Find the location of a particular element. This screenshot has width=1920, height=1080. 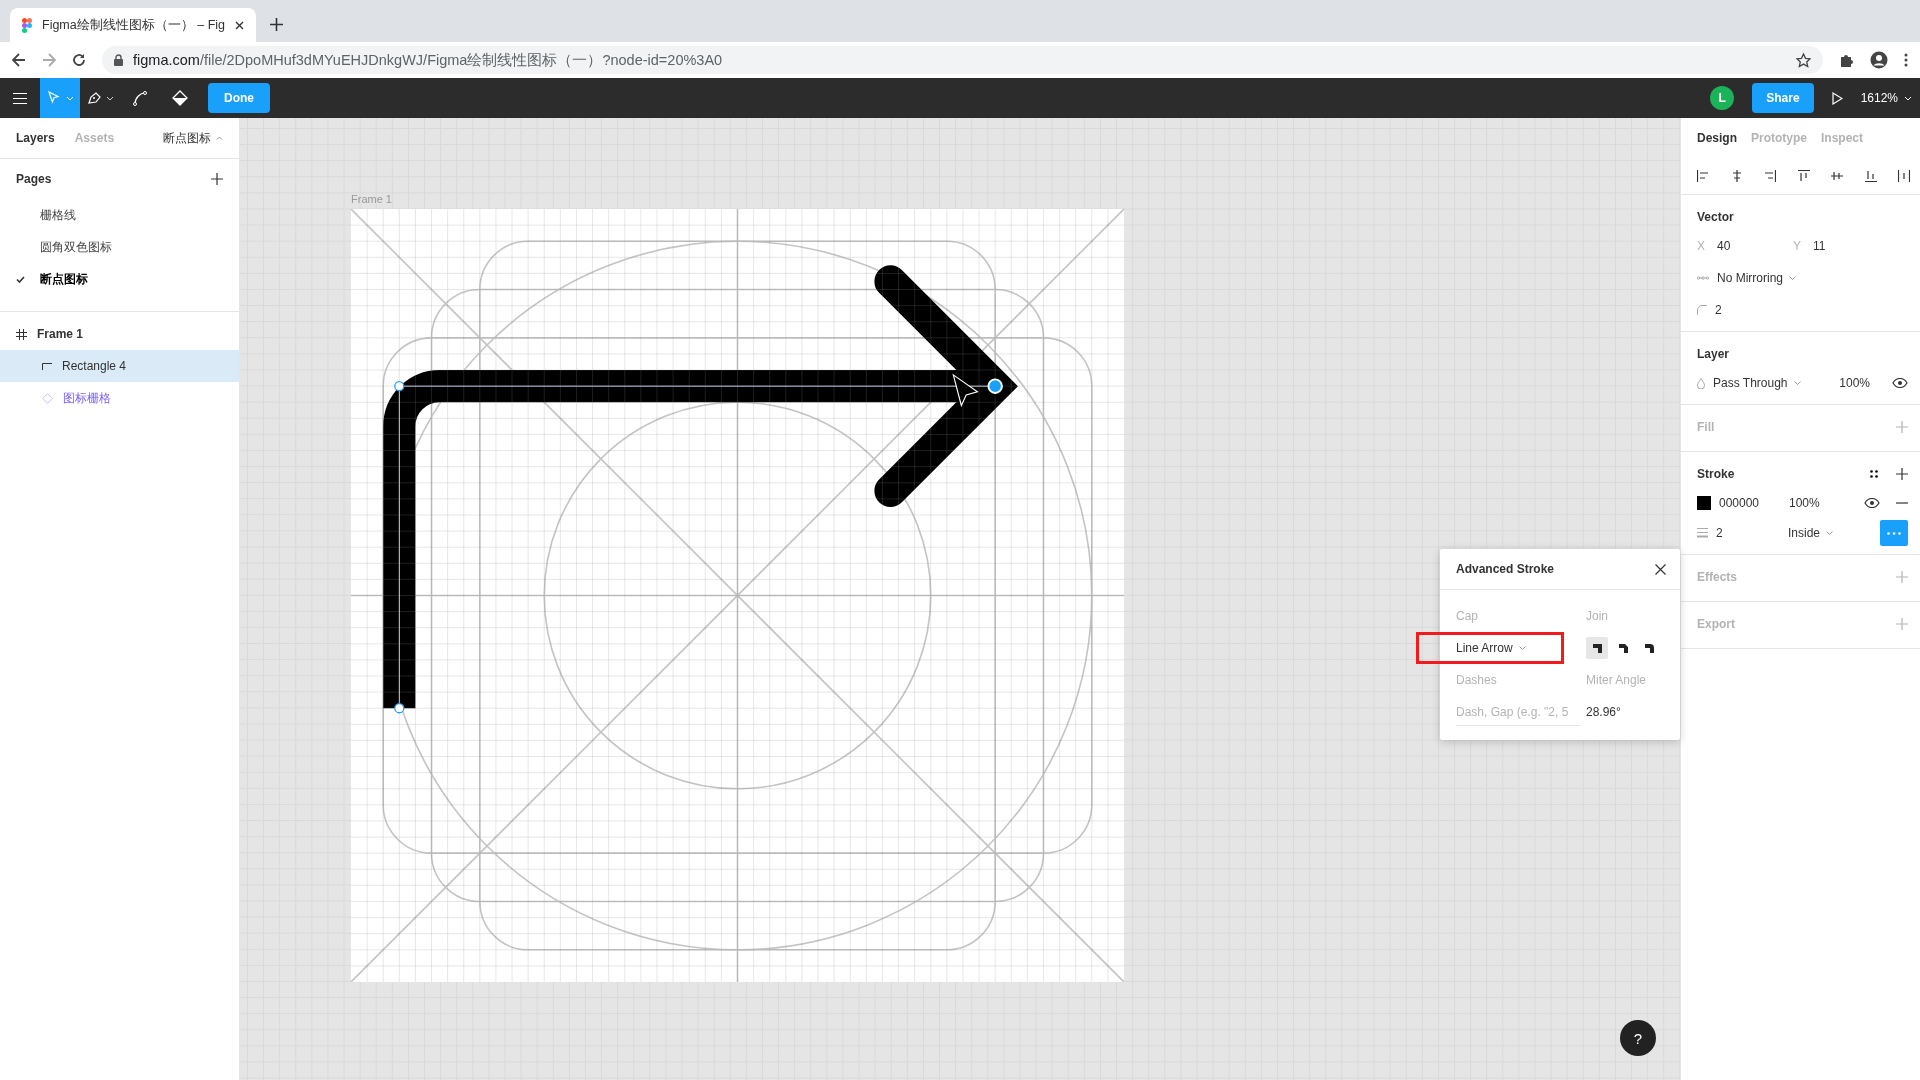

lock-icon is located at coordinates (118, 60).